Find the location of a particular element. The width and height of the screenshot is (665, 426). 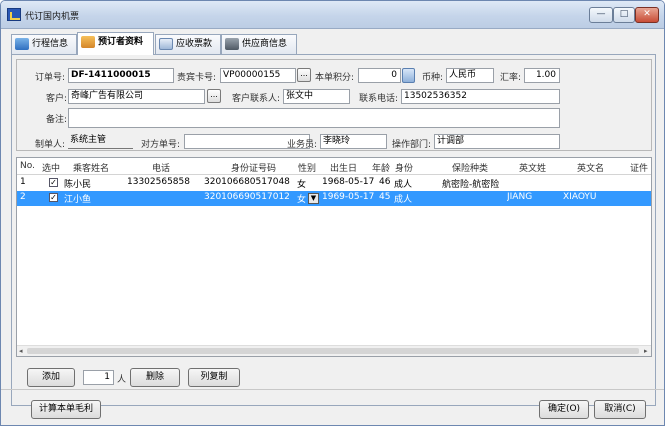

maximize-button: □ is located at coordinates (624, 15).